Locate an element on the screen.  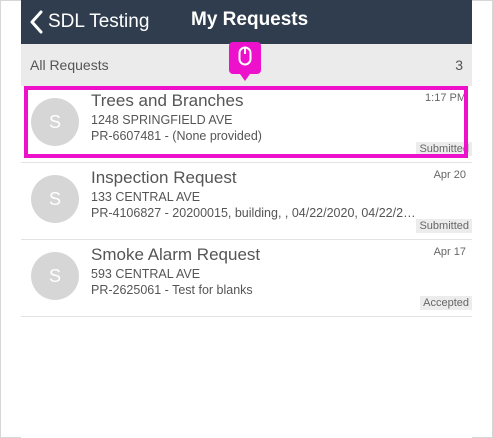
status-badge: Accepted is located at coordinates (446, 303).